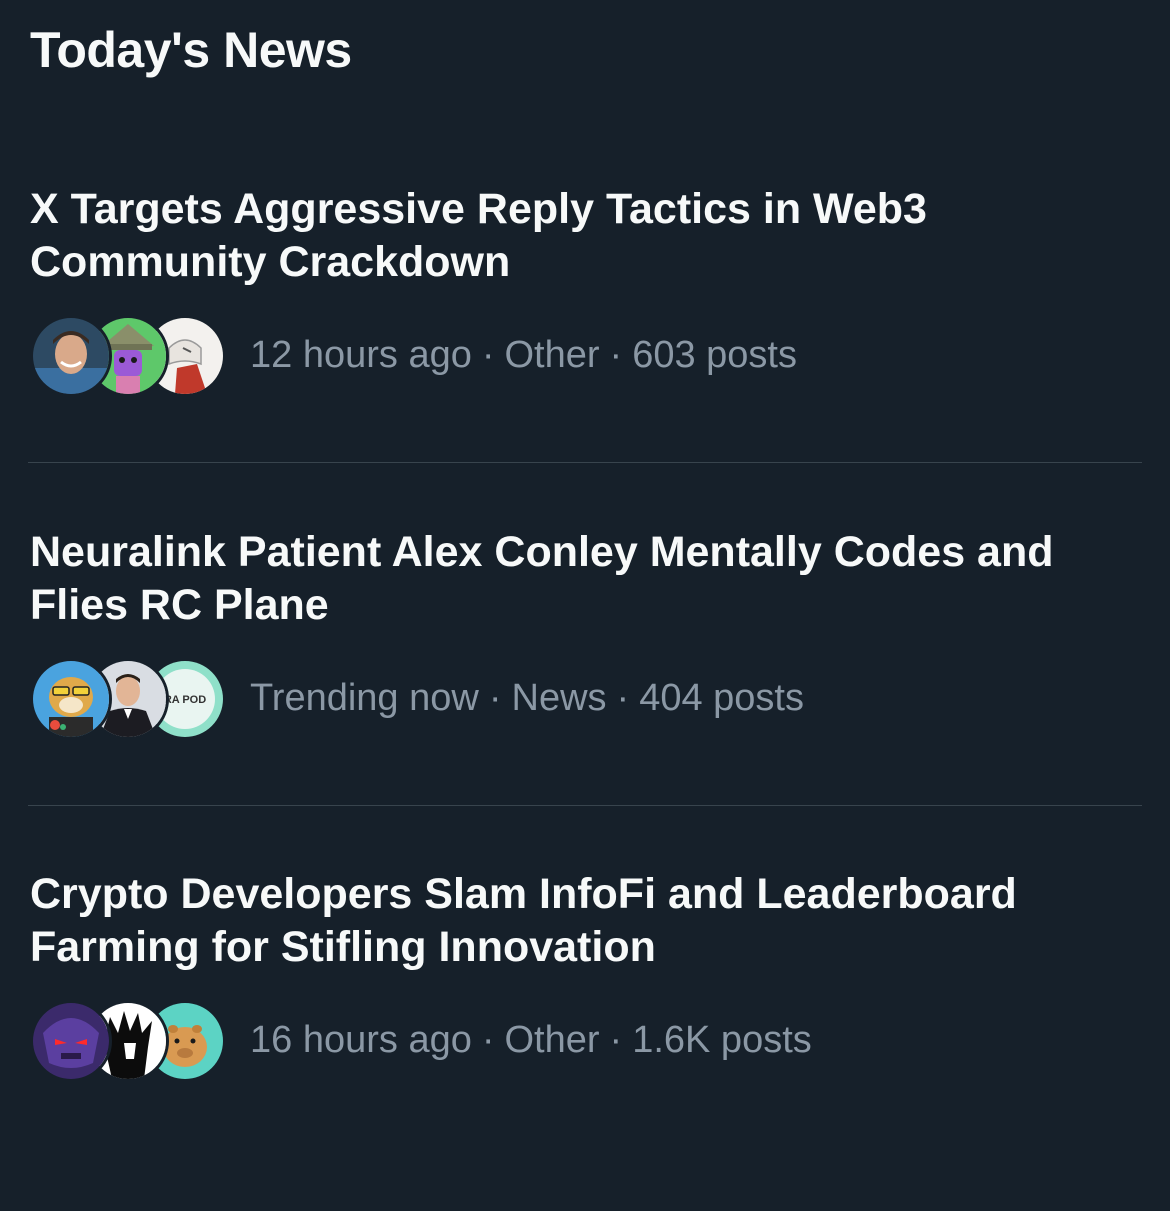 This screenshot has width=1170, height=1211. What do you see at coordinates (179, 605) in the screenshot?
I see `headline-line: Flies RC Plane` at bounding box center [179, 605].